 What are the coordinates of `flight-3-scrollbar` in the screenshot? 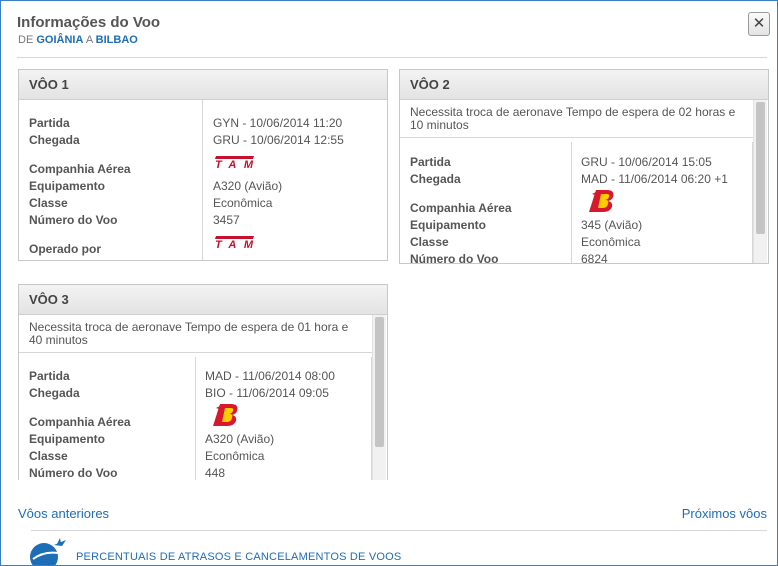 It's located at (379, 397).